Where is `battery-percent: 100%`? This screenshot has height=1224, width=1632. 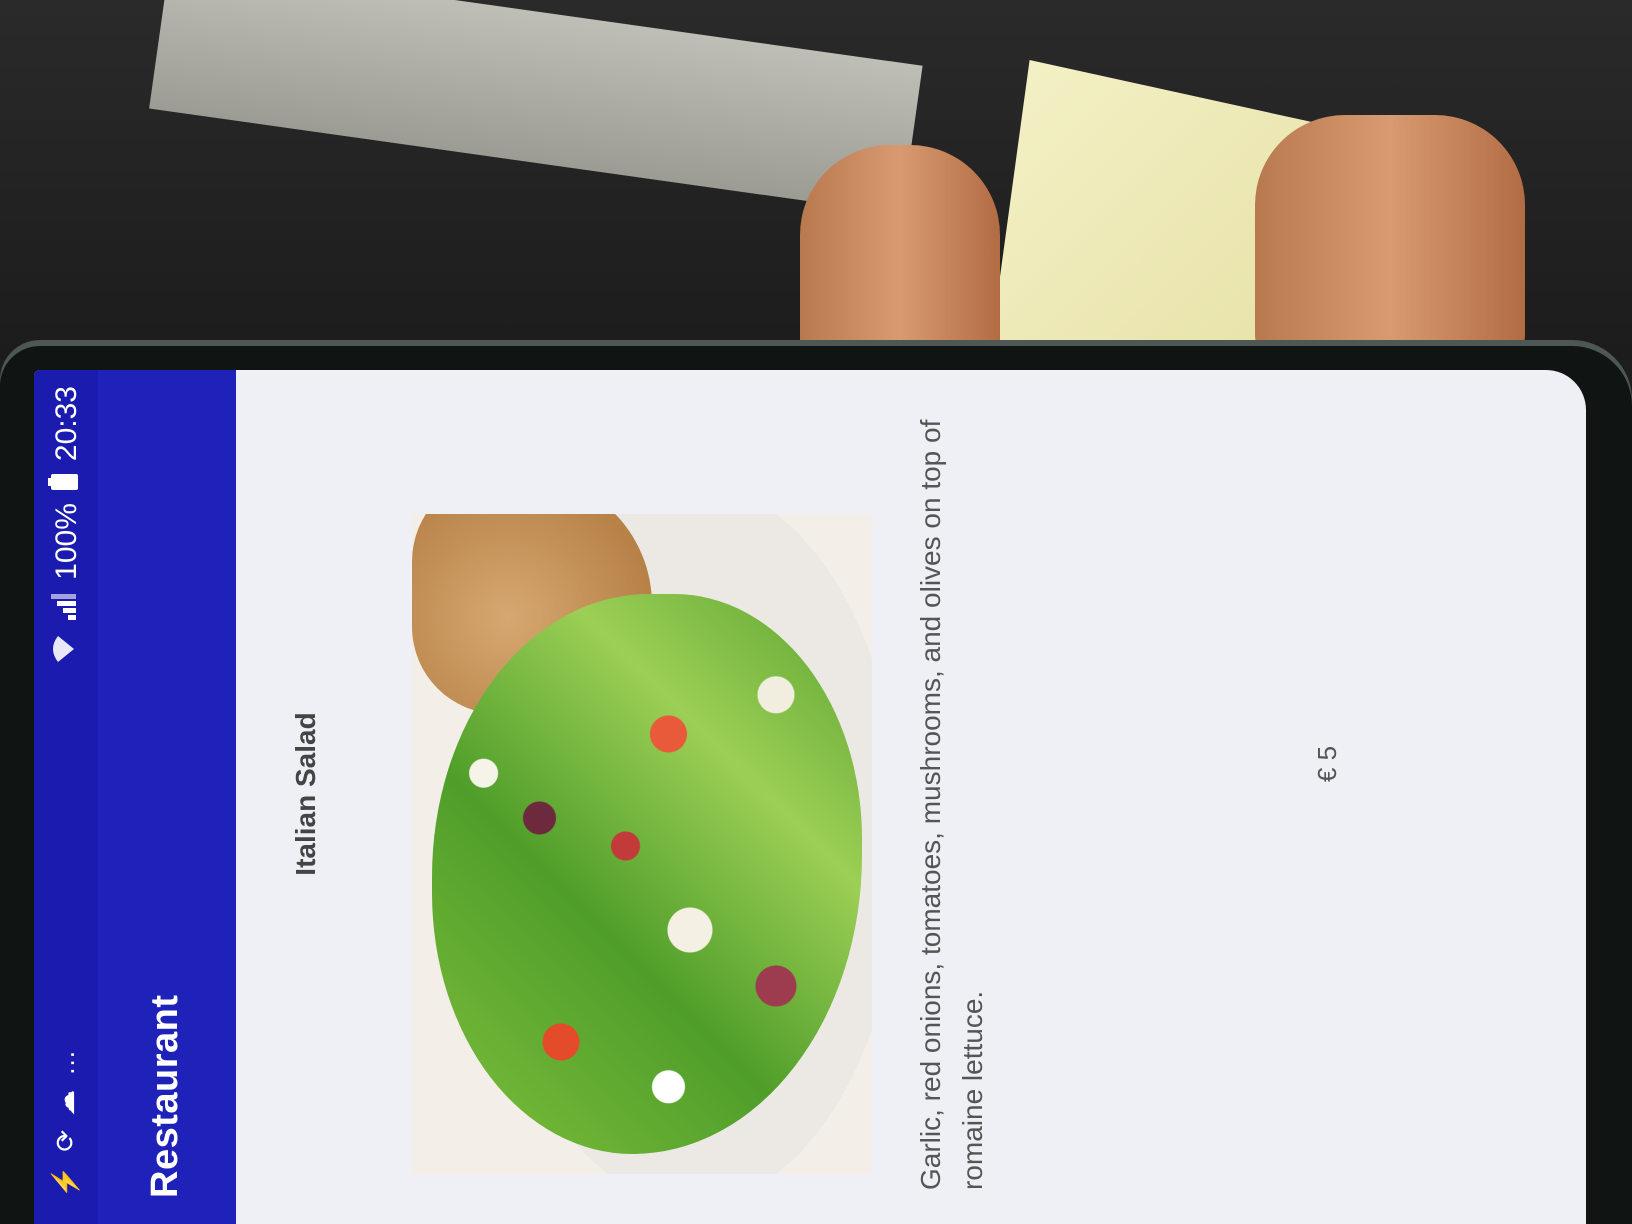 battery-percent: 100% is located at coordinates (66, 541).